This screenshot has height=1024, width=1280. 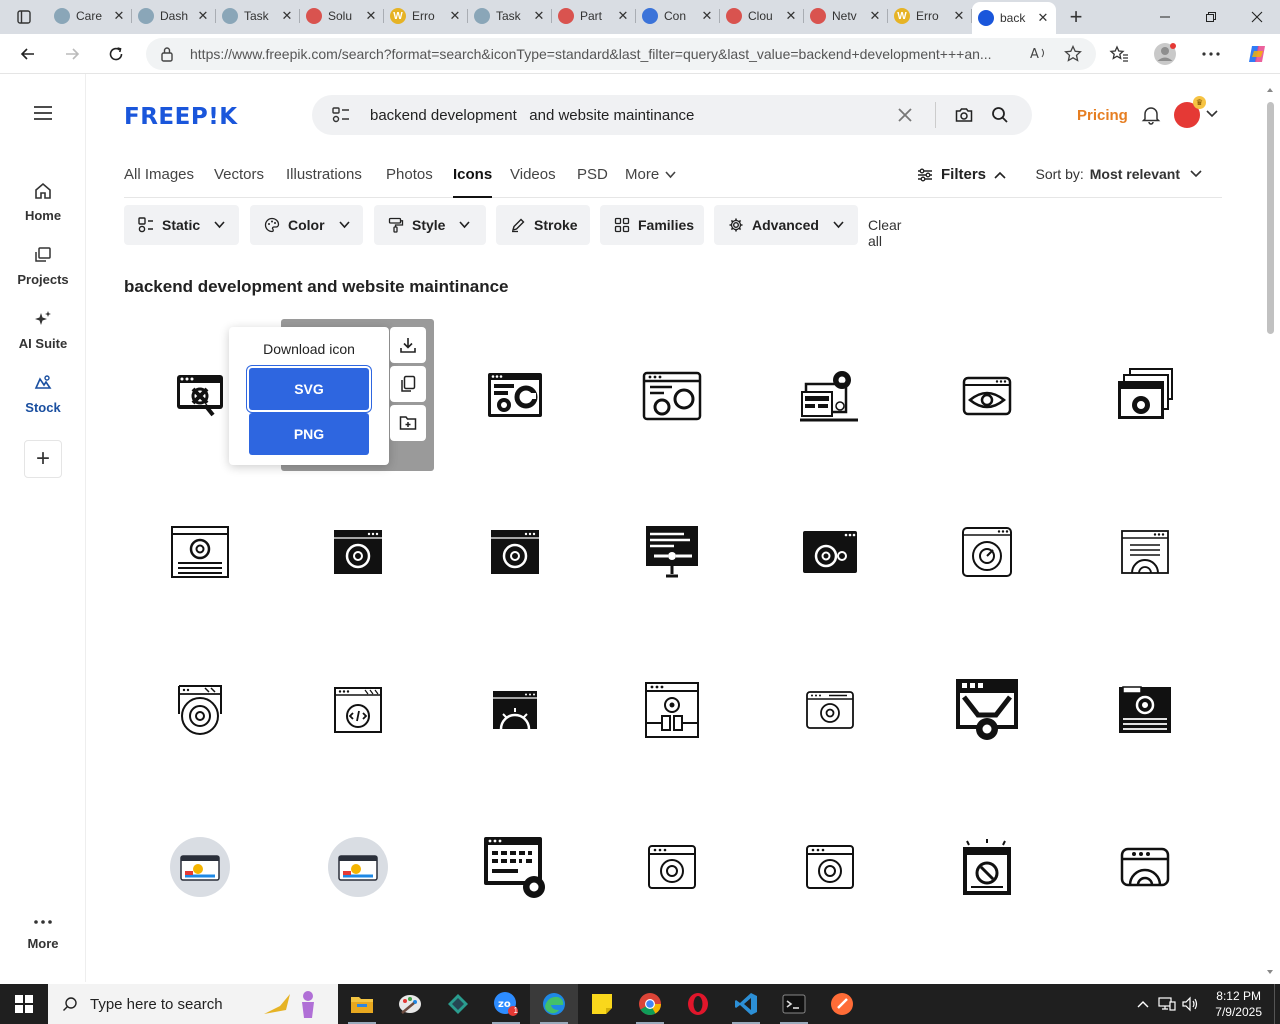 I want to click on tab-actions-button, so click(x=24, y=17).